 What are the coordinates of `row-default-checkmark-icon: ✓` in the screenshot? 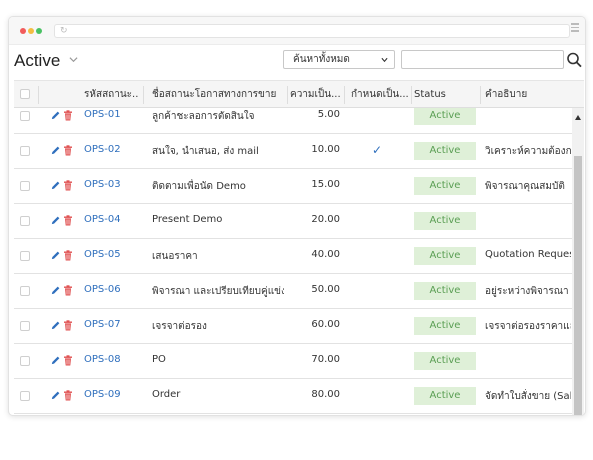 It's located at (377, 150).